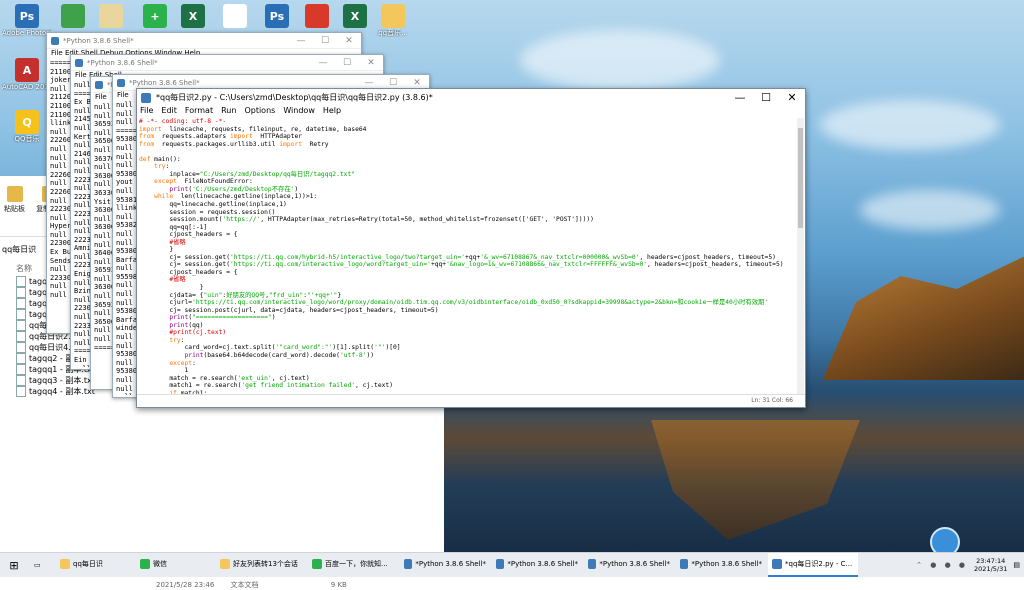  Describe the element at coordinates (175, 564) in the screenshot. I see `taskbar-app-button: 微信` at that location.